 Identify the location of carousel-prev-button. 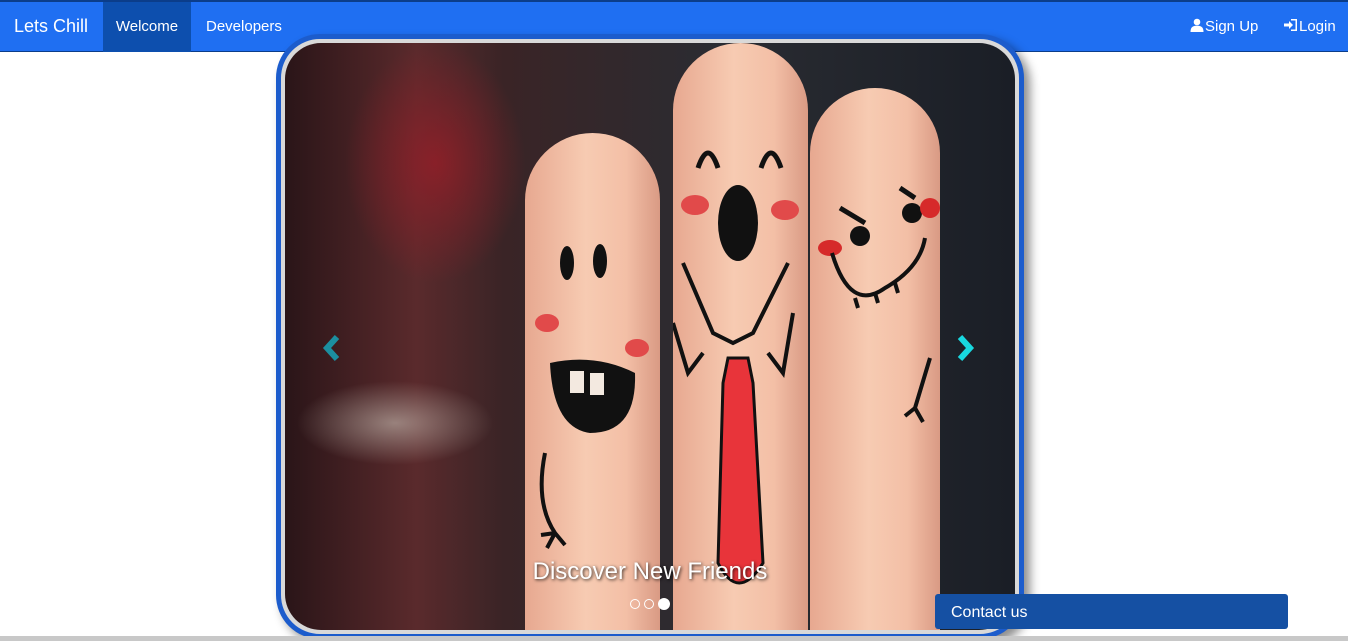
(334, 348).